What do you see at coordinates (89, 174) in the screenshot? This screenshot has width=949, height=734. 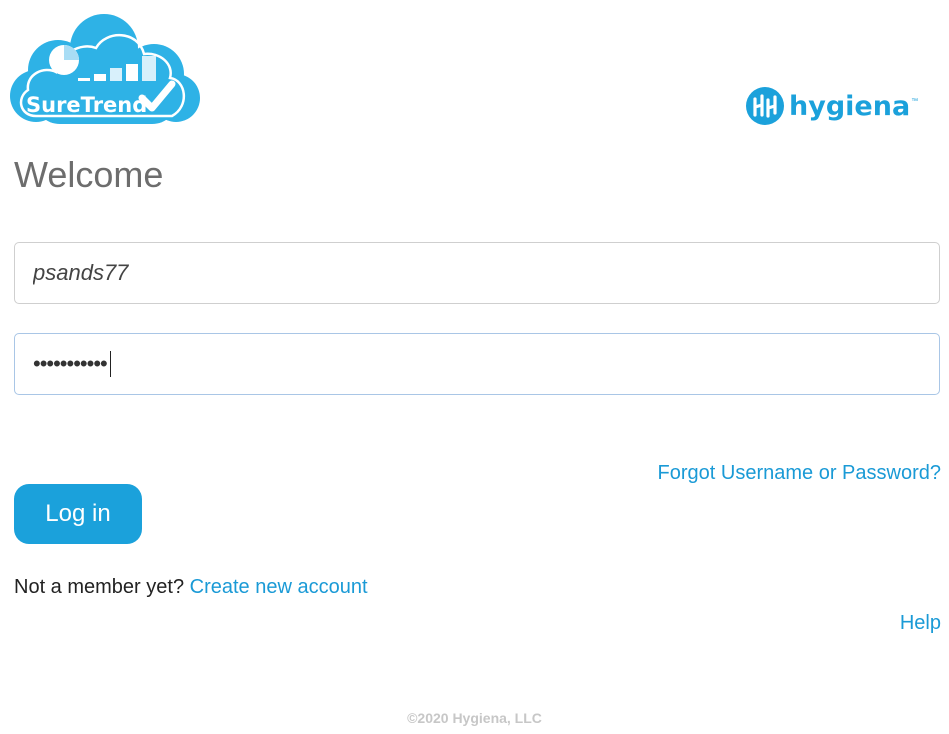 I see `page-title: Welcome` at bounding box center [89, 174].